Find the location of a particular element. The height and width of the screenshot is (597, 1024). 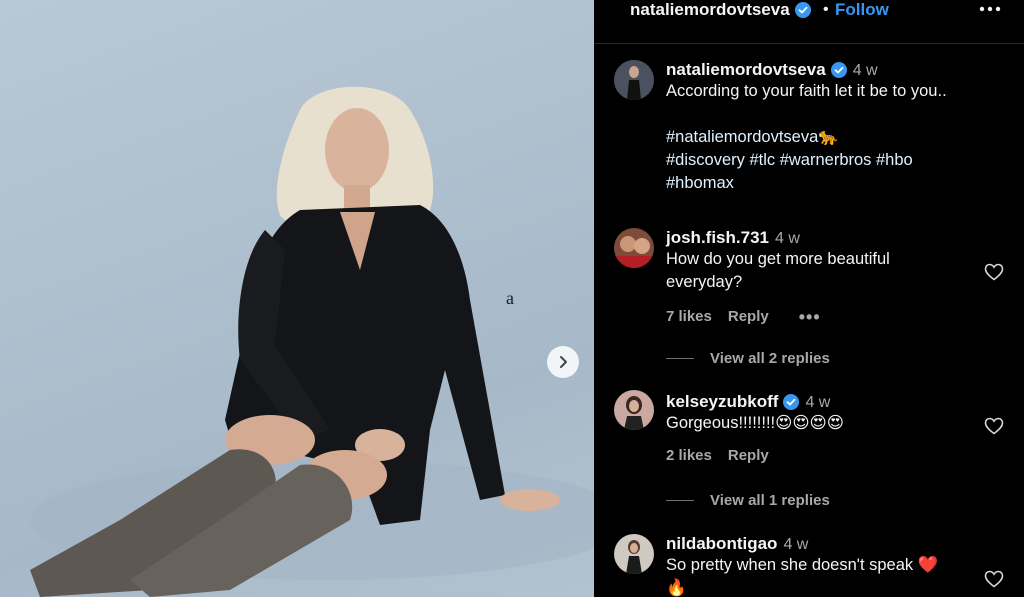

hashtag-line: #nataliemordovtseva🐆 is located at coordinates (836, 137).